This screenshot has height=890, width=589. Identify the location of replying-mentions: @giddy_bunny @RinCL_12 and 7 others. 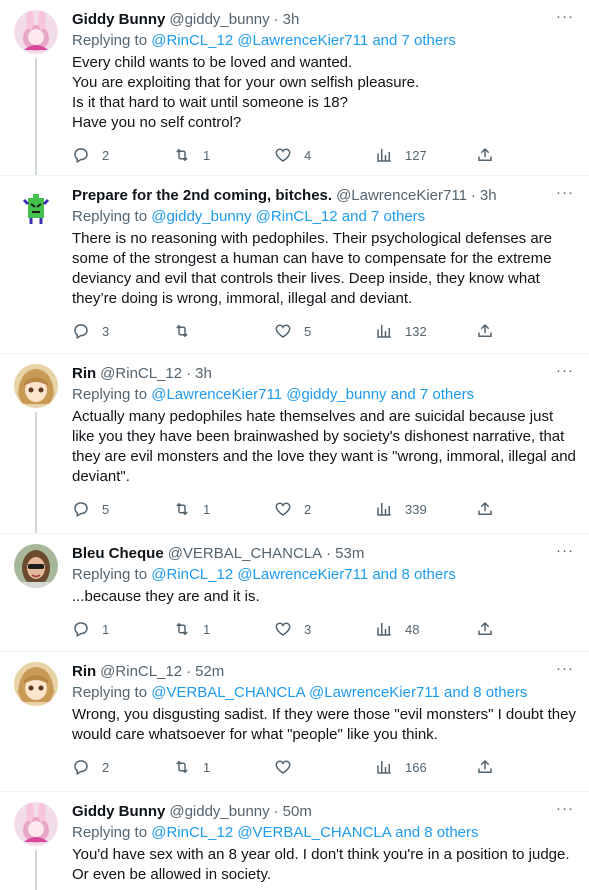
(288, 216).